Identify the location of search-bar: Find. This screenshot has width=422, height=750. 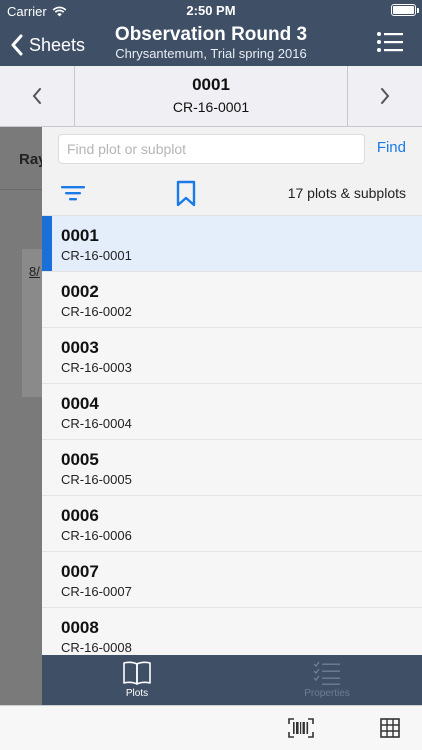
(232, 149).